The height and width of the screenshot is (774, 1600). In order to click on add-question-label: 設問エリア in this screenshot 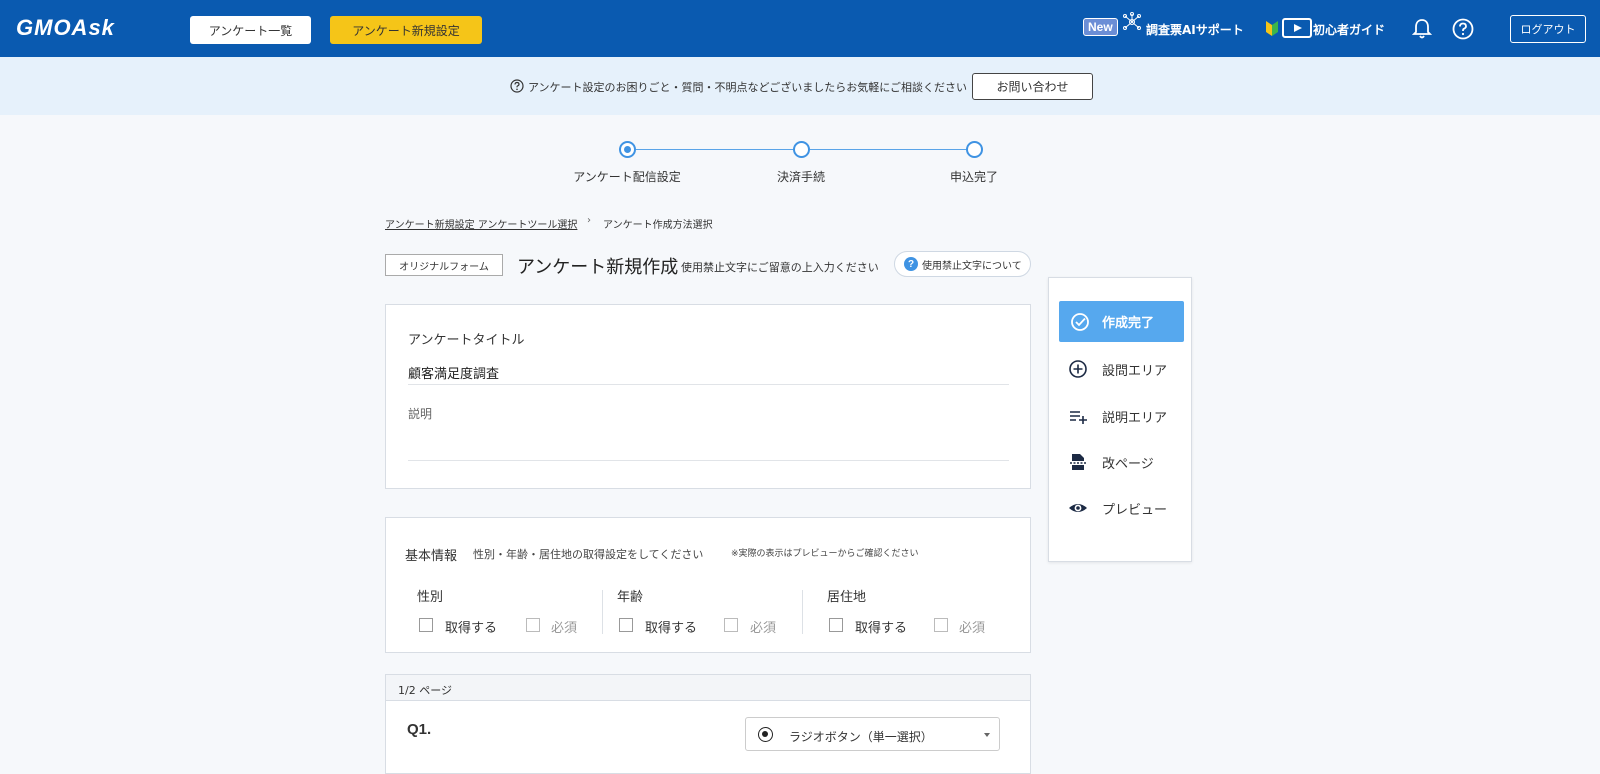, I will do `click(1135, 371)`.